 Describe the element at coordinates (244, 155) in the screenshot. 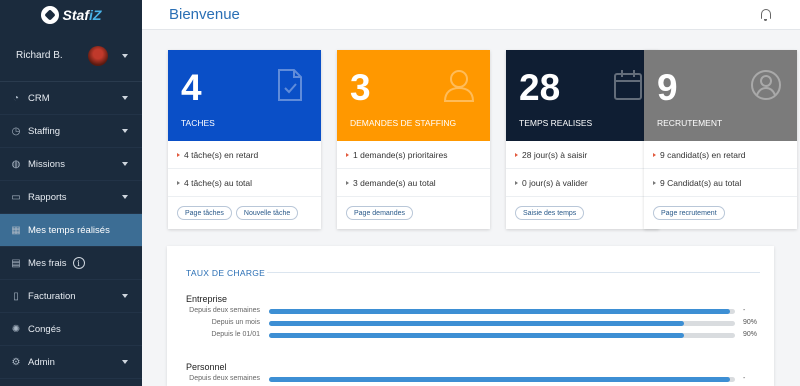

I see `card-stat-primary: 4 tâche(s) en retard` at that location.